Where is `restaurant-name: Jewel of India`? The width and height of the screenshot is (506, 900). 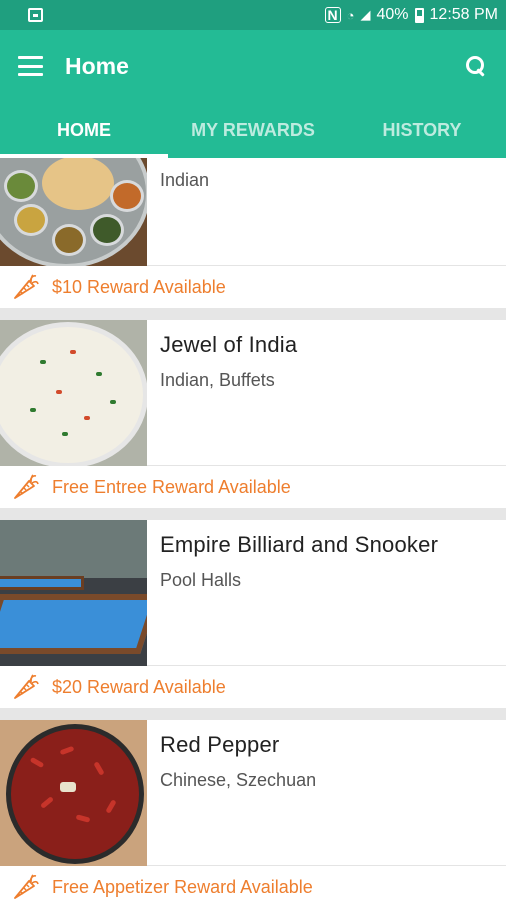 restaurant-name: Jewel of India is located at coordinates (229, 344).